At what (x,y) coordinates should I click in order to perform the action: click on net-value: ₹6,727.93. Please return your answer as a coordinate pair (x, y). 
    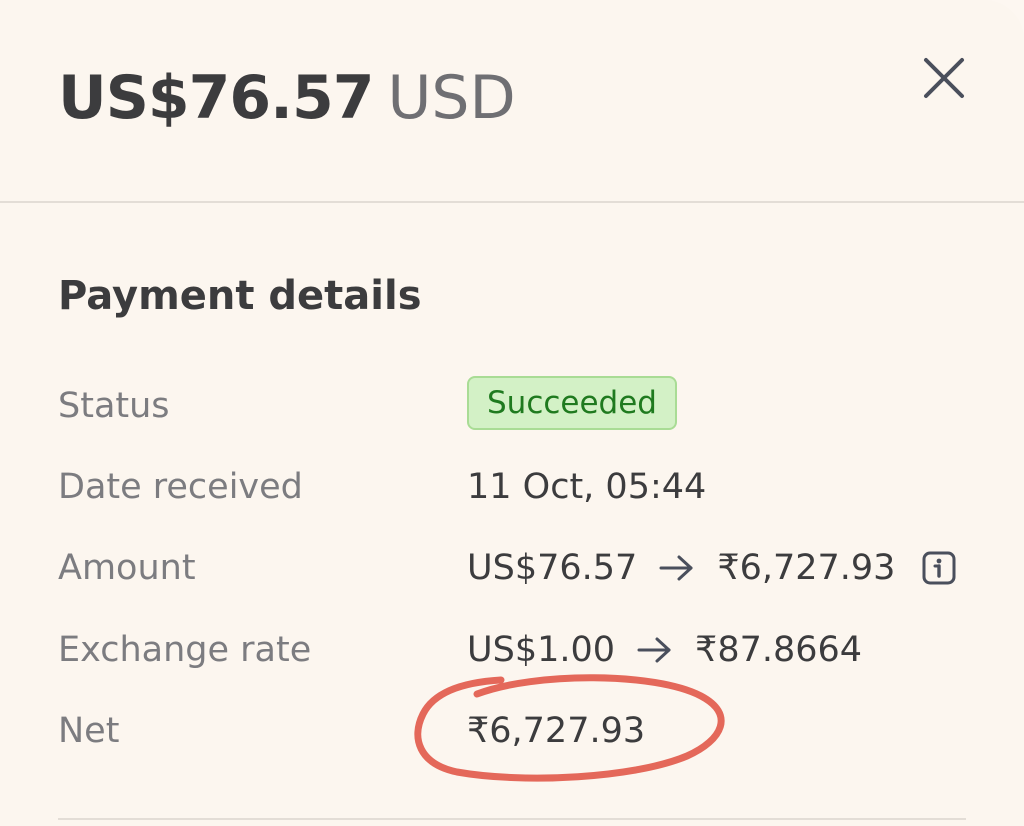
    Looking at the image, I should click on (556, 731).